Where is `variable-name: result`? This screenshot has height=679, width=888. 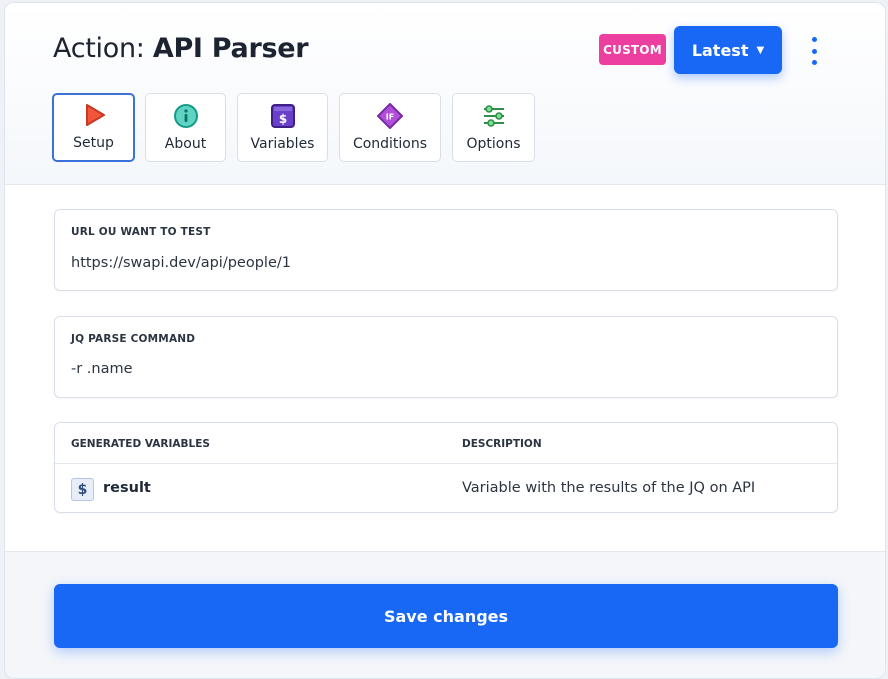 variable-name: result is located at coordinates (127, 488).